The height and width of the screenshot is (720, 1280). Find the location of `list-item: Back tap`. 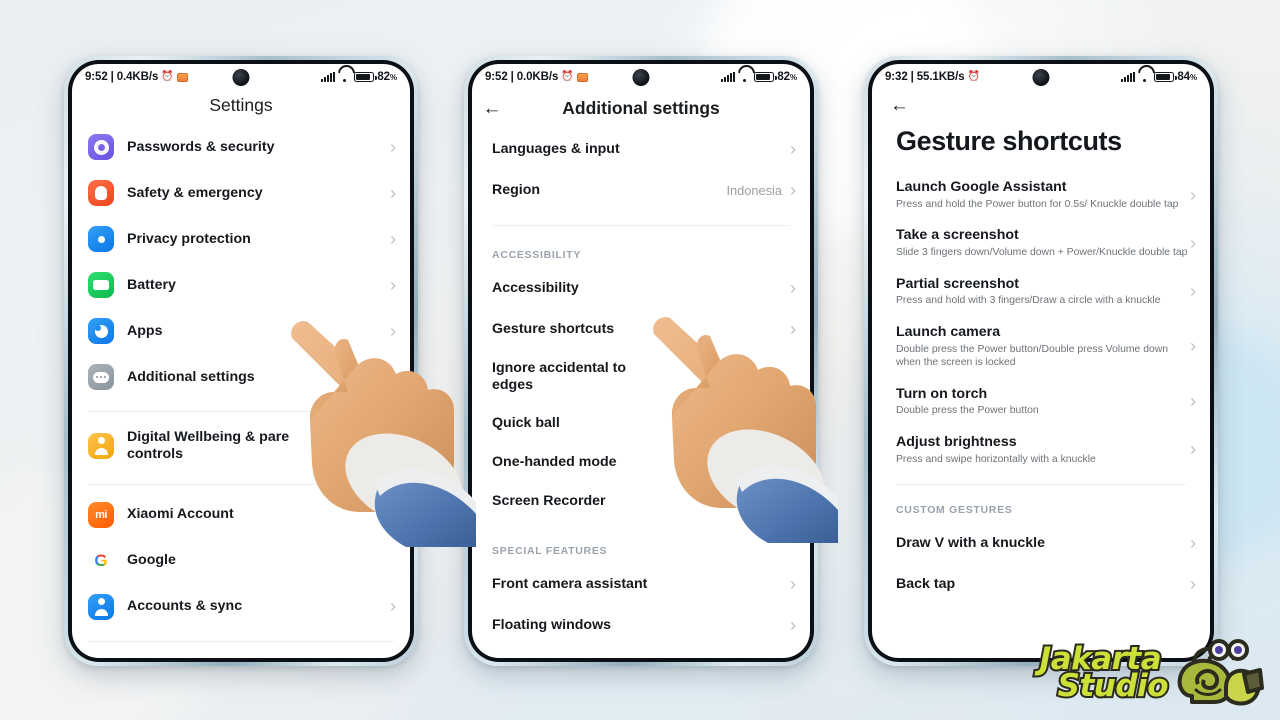

list-item: Back tap is located at coordinates (1041, 584).